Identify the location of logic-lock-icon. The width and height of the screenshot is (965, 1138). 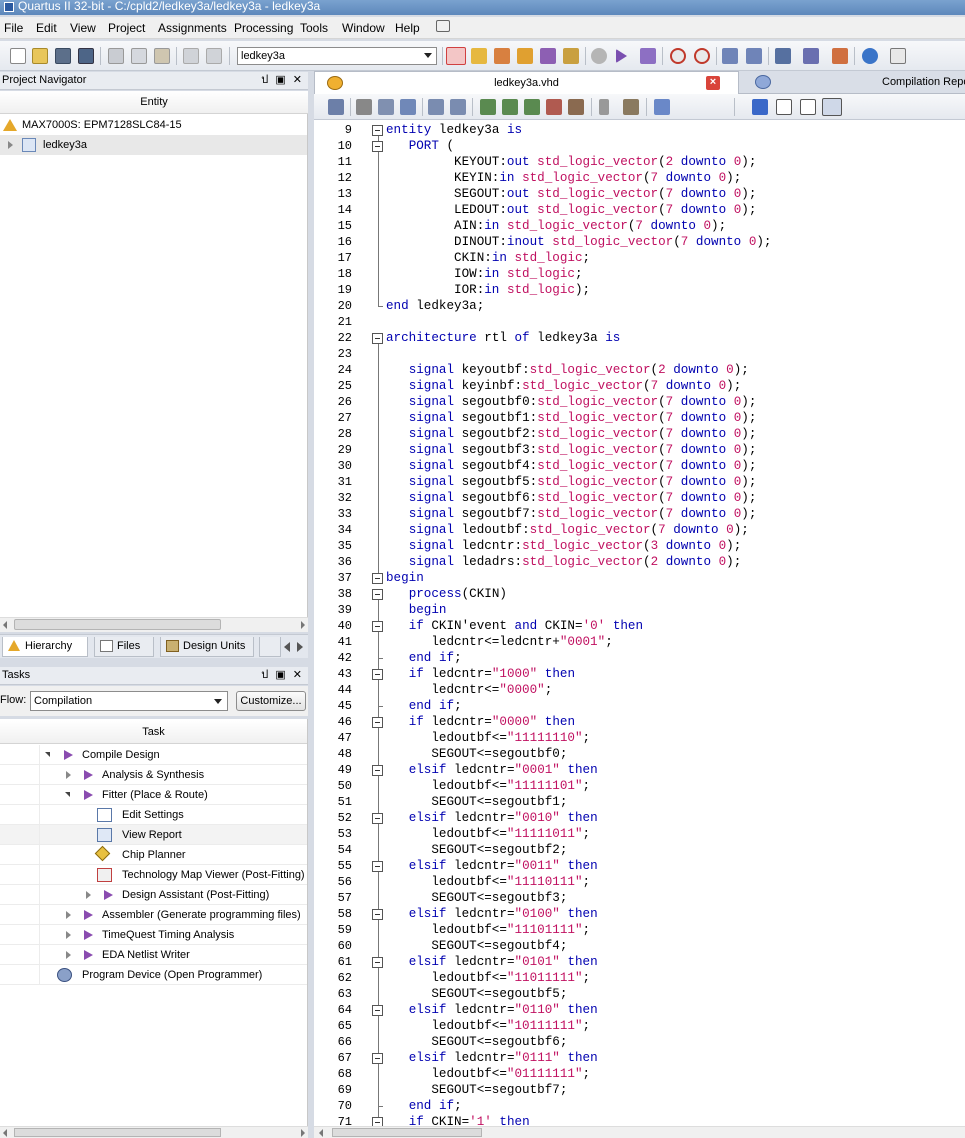
(571, 56).